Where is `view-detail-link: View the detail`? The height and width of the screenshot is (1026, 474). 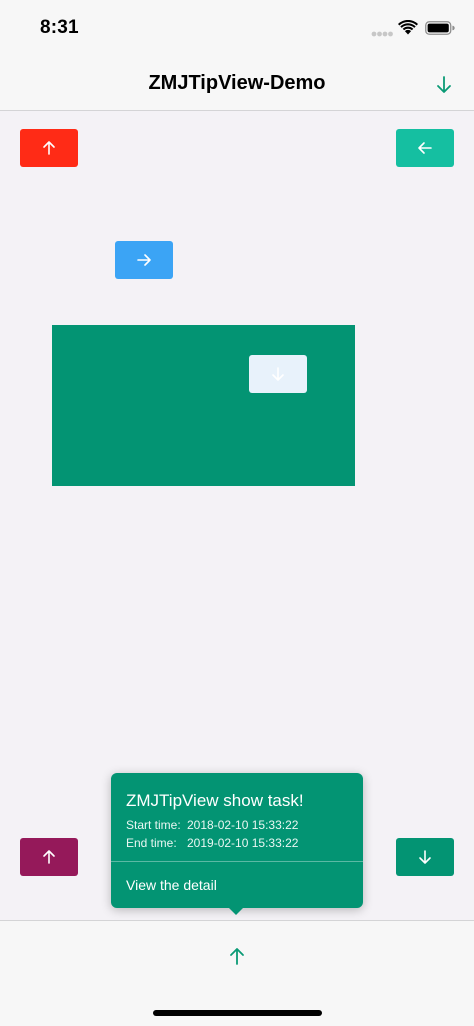 view-detail-link: View the detail is located at coordinates (171, 885).